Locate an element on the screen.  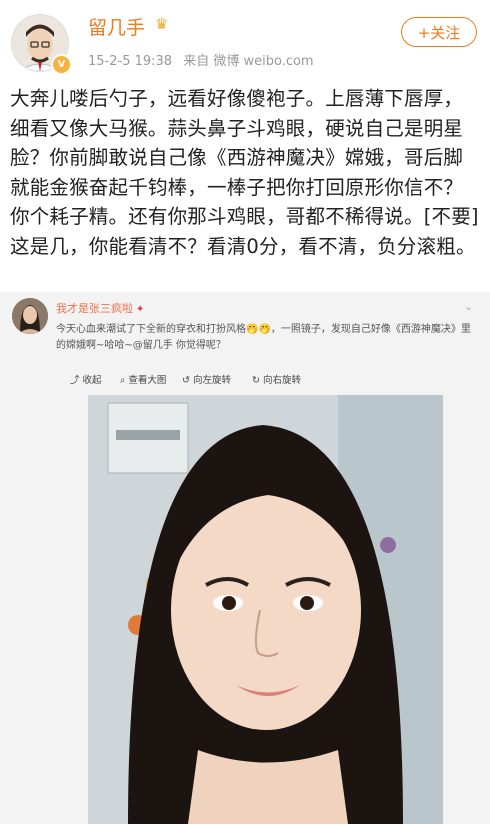
rotate-left-button: ↺ 向左旋转 is located at coordinates (206, 379).